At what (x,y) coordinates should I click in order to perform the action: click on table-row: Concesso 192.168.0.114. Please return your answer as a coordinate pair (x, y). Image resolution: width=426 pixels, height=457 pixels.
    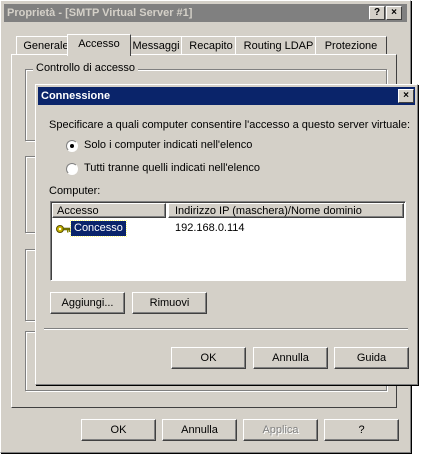
    Looking at the image, I should click on (228, 229).